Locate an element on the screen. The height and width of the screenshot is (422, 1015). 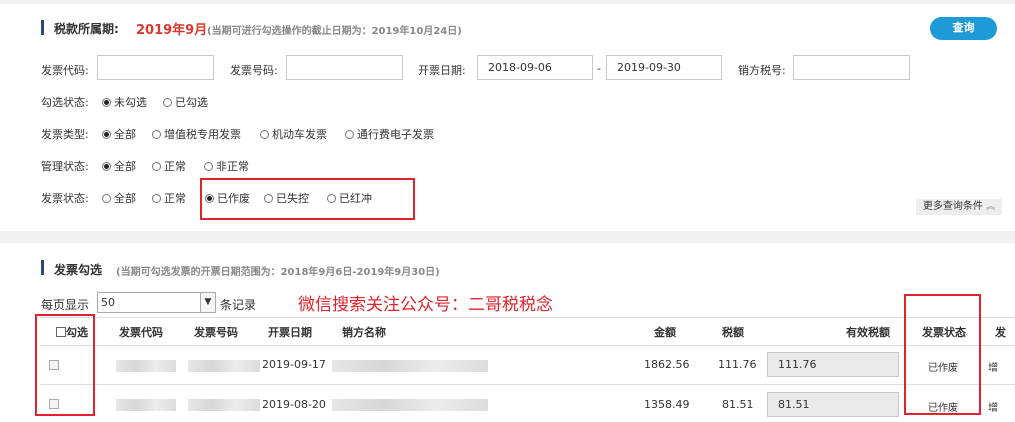
row-amount: 1358.49 is located at coordinates (667, 404).